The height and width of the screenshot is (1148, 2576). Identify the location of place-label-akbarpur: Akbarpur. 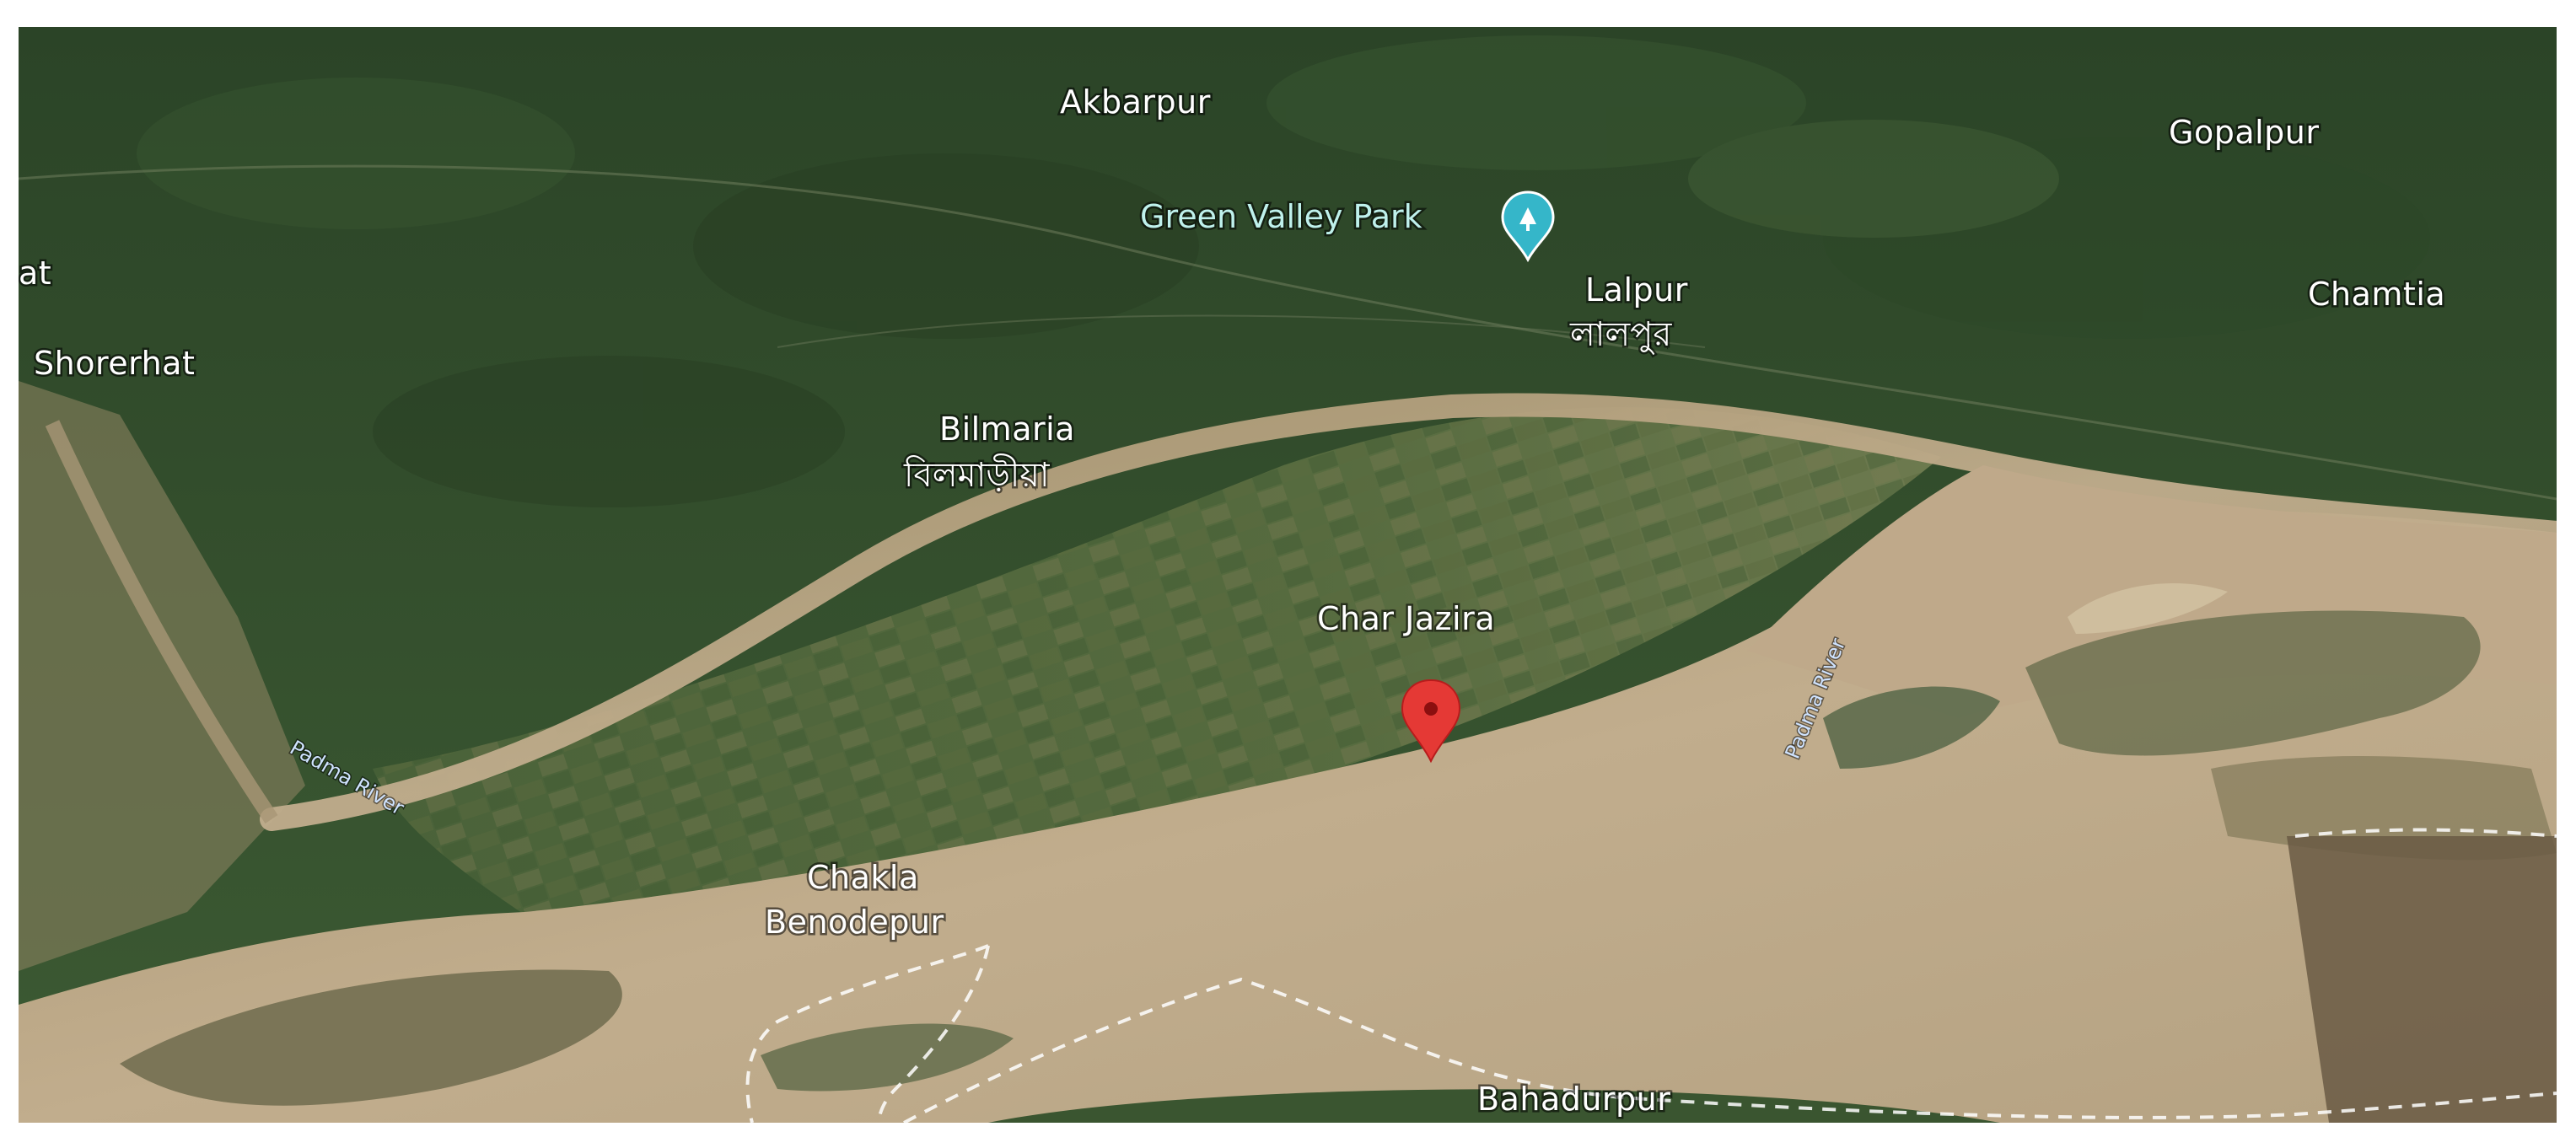
(1135, 102).